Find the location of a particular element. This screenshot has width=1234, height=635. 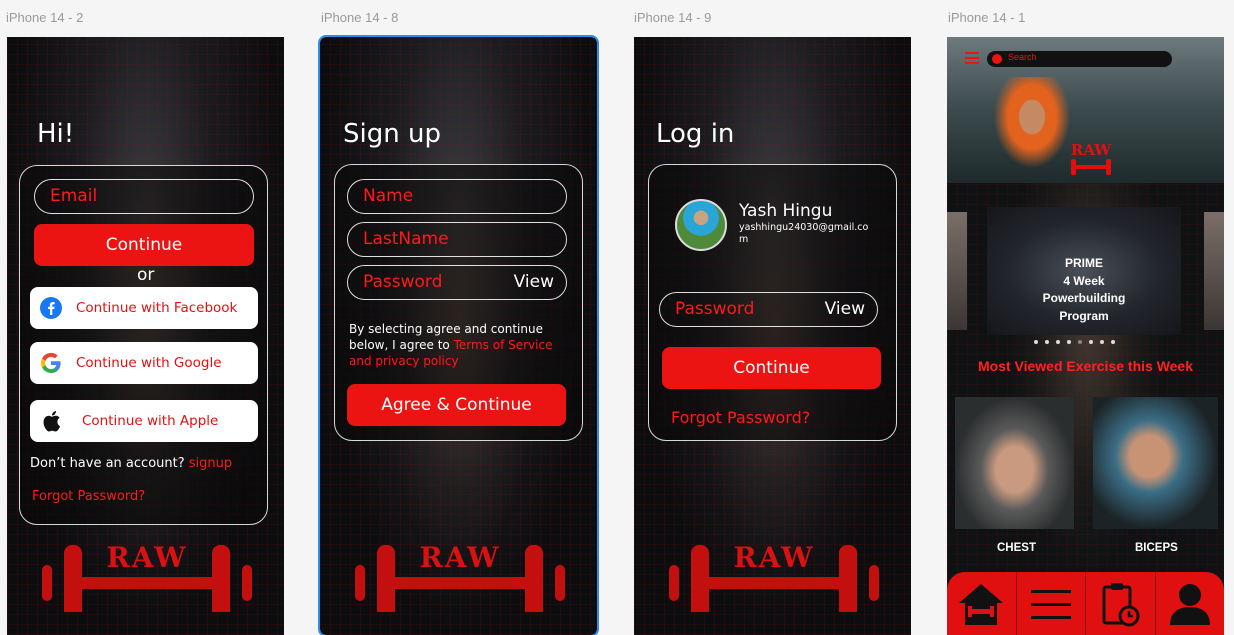

facebook-button: Continue with Facebook is located at coordinates (144, 308).